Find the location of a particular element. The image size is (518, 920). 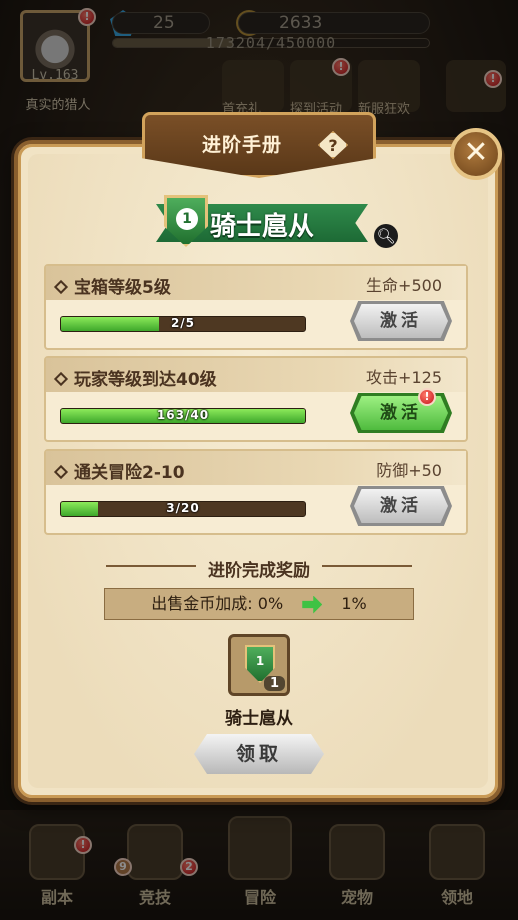

quest-progress-text: 2/5 is located at coordinates (183, 323).